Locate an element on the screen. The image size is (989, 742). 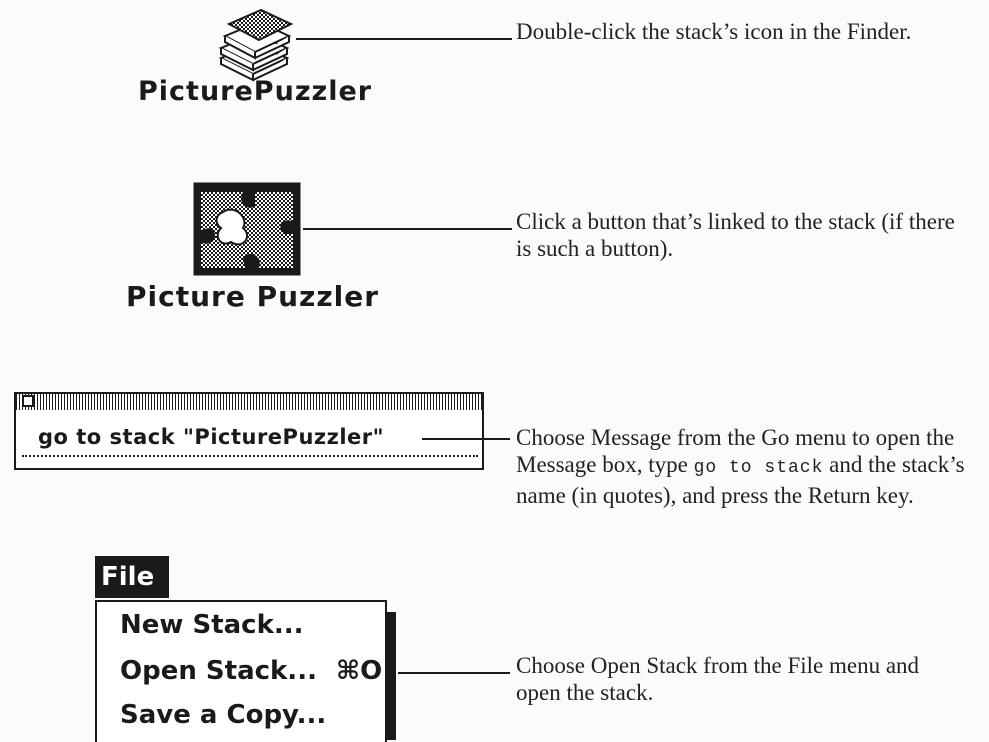
stack-icon-label: PicturePuzzler is located at coordinates (255, 91).